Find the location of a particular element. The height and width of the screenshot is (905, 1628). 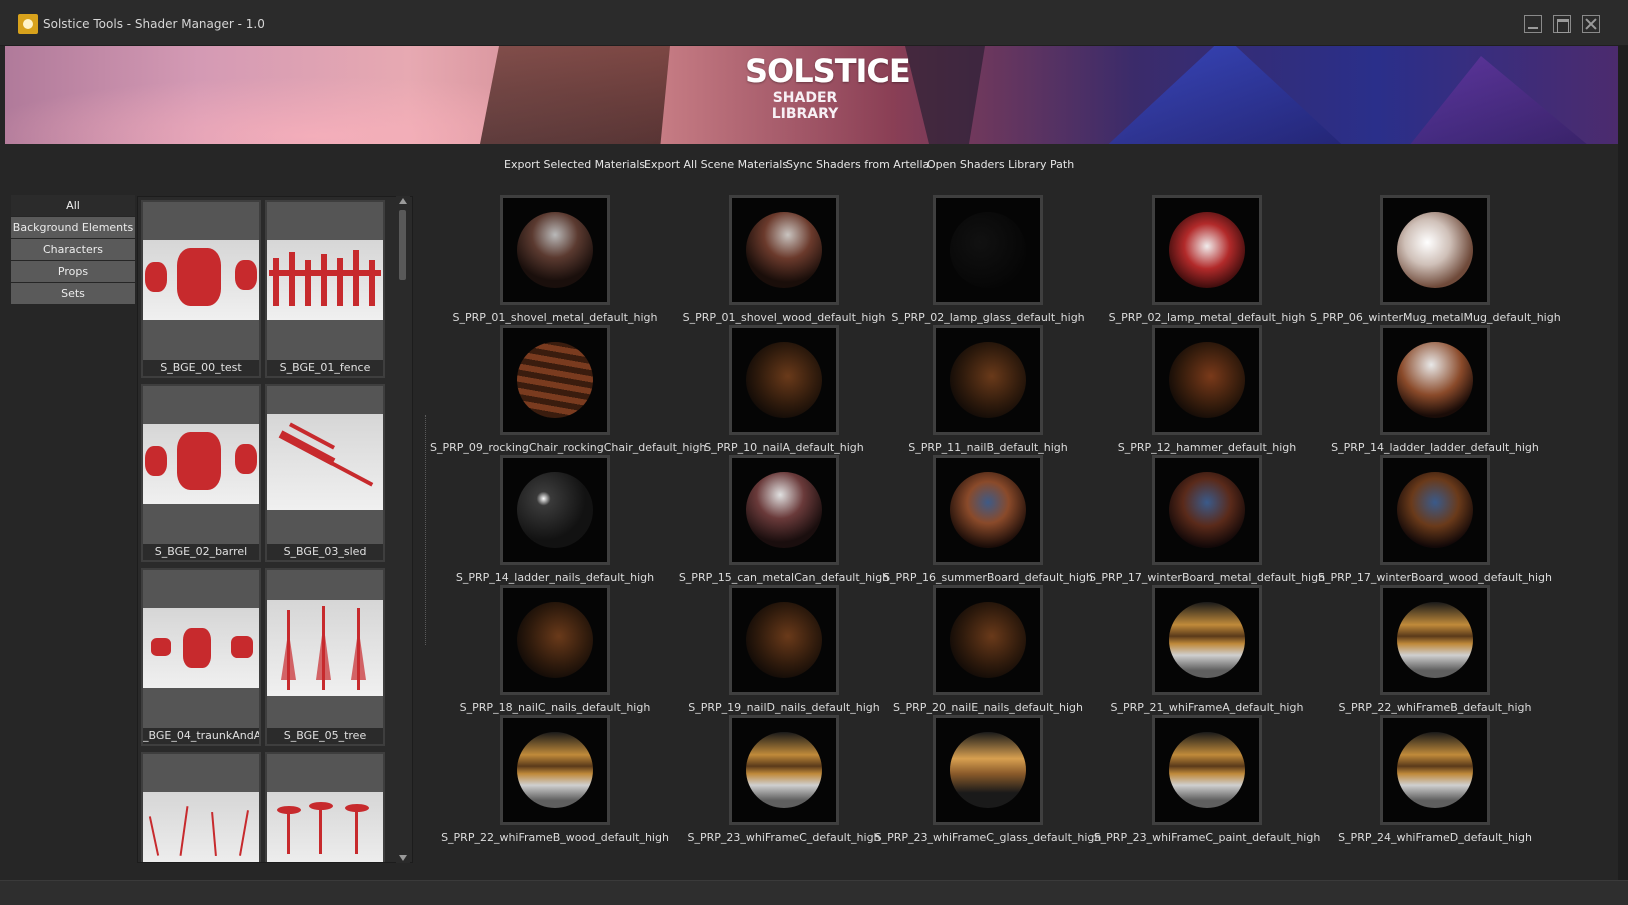

shader-item: S_PRP_17_winterBoard_wood_default_high is located at coordinates (1435, 522).